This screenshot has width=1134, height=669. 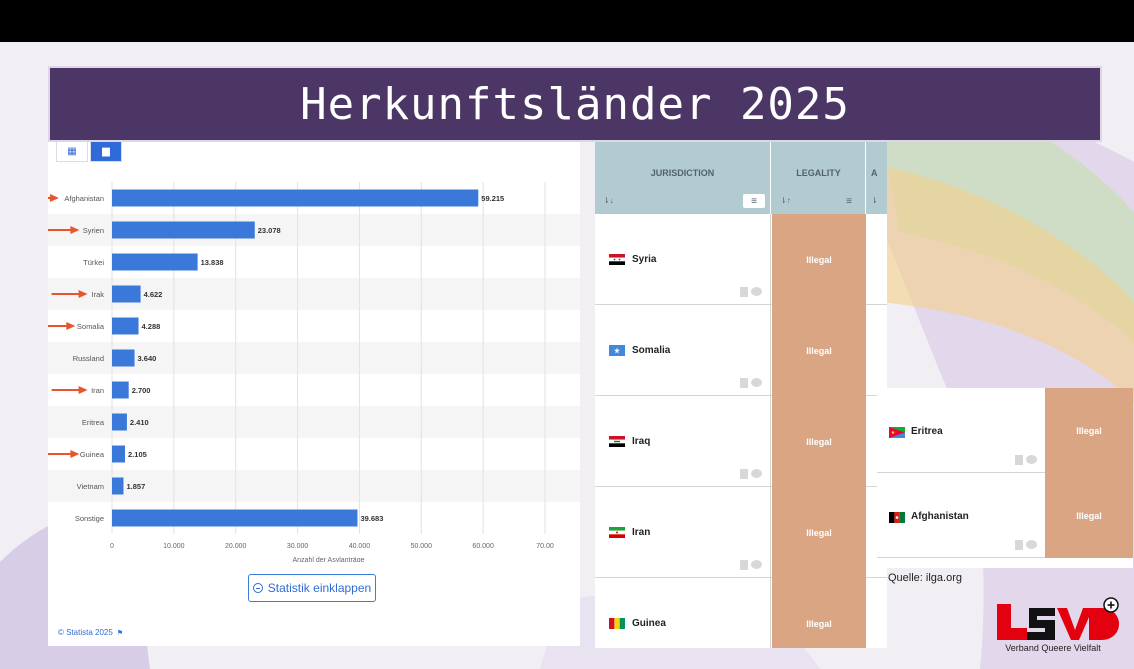 I want to click on next-column-header-label: A, so click(x=874, y=173).